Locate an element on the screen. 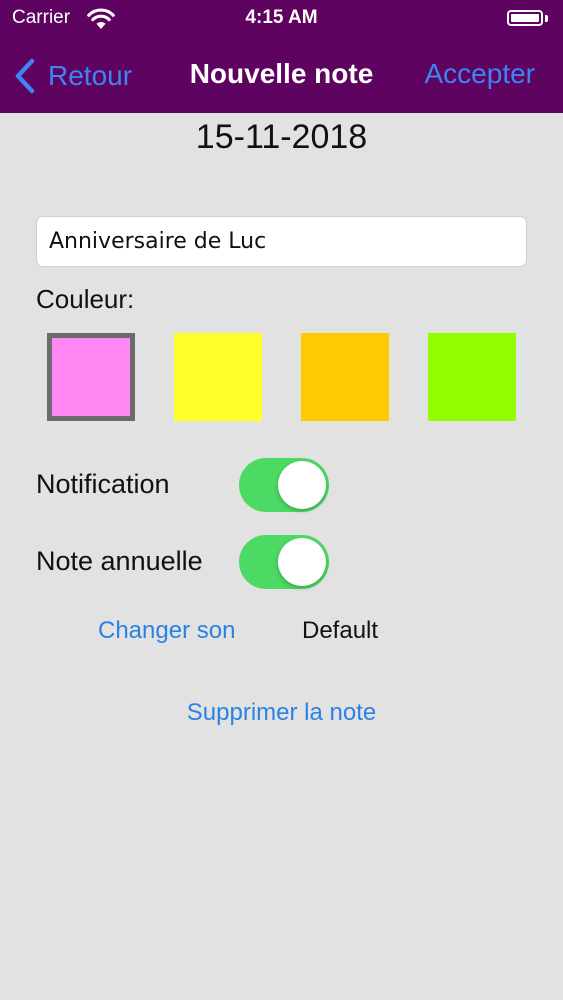 Image resolution: width=563 pixels, height=1000 pixels. color-label: Couleur: is located at coordinates (85, 299).